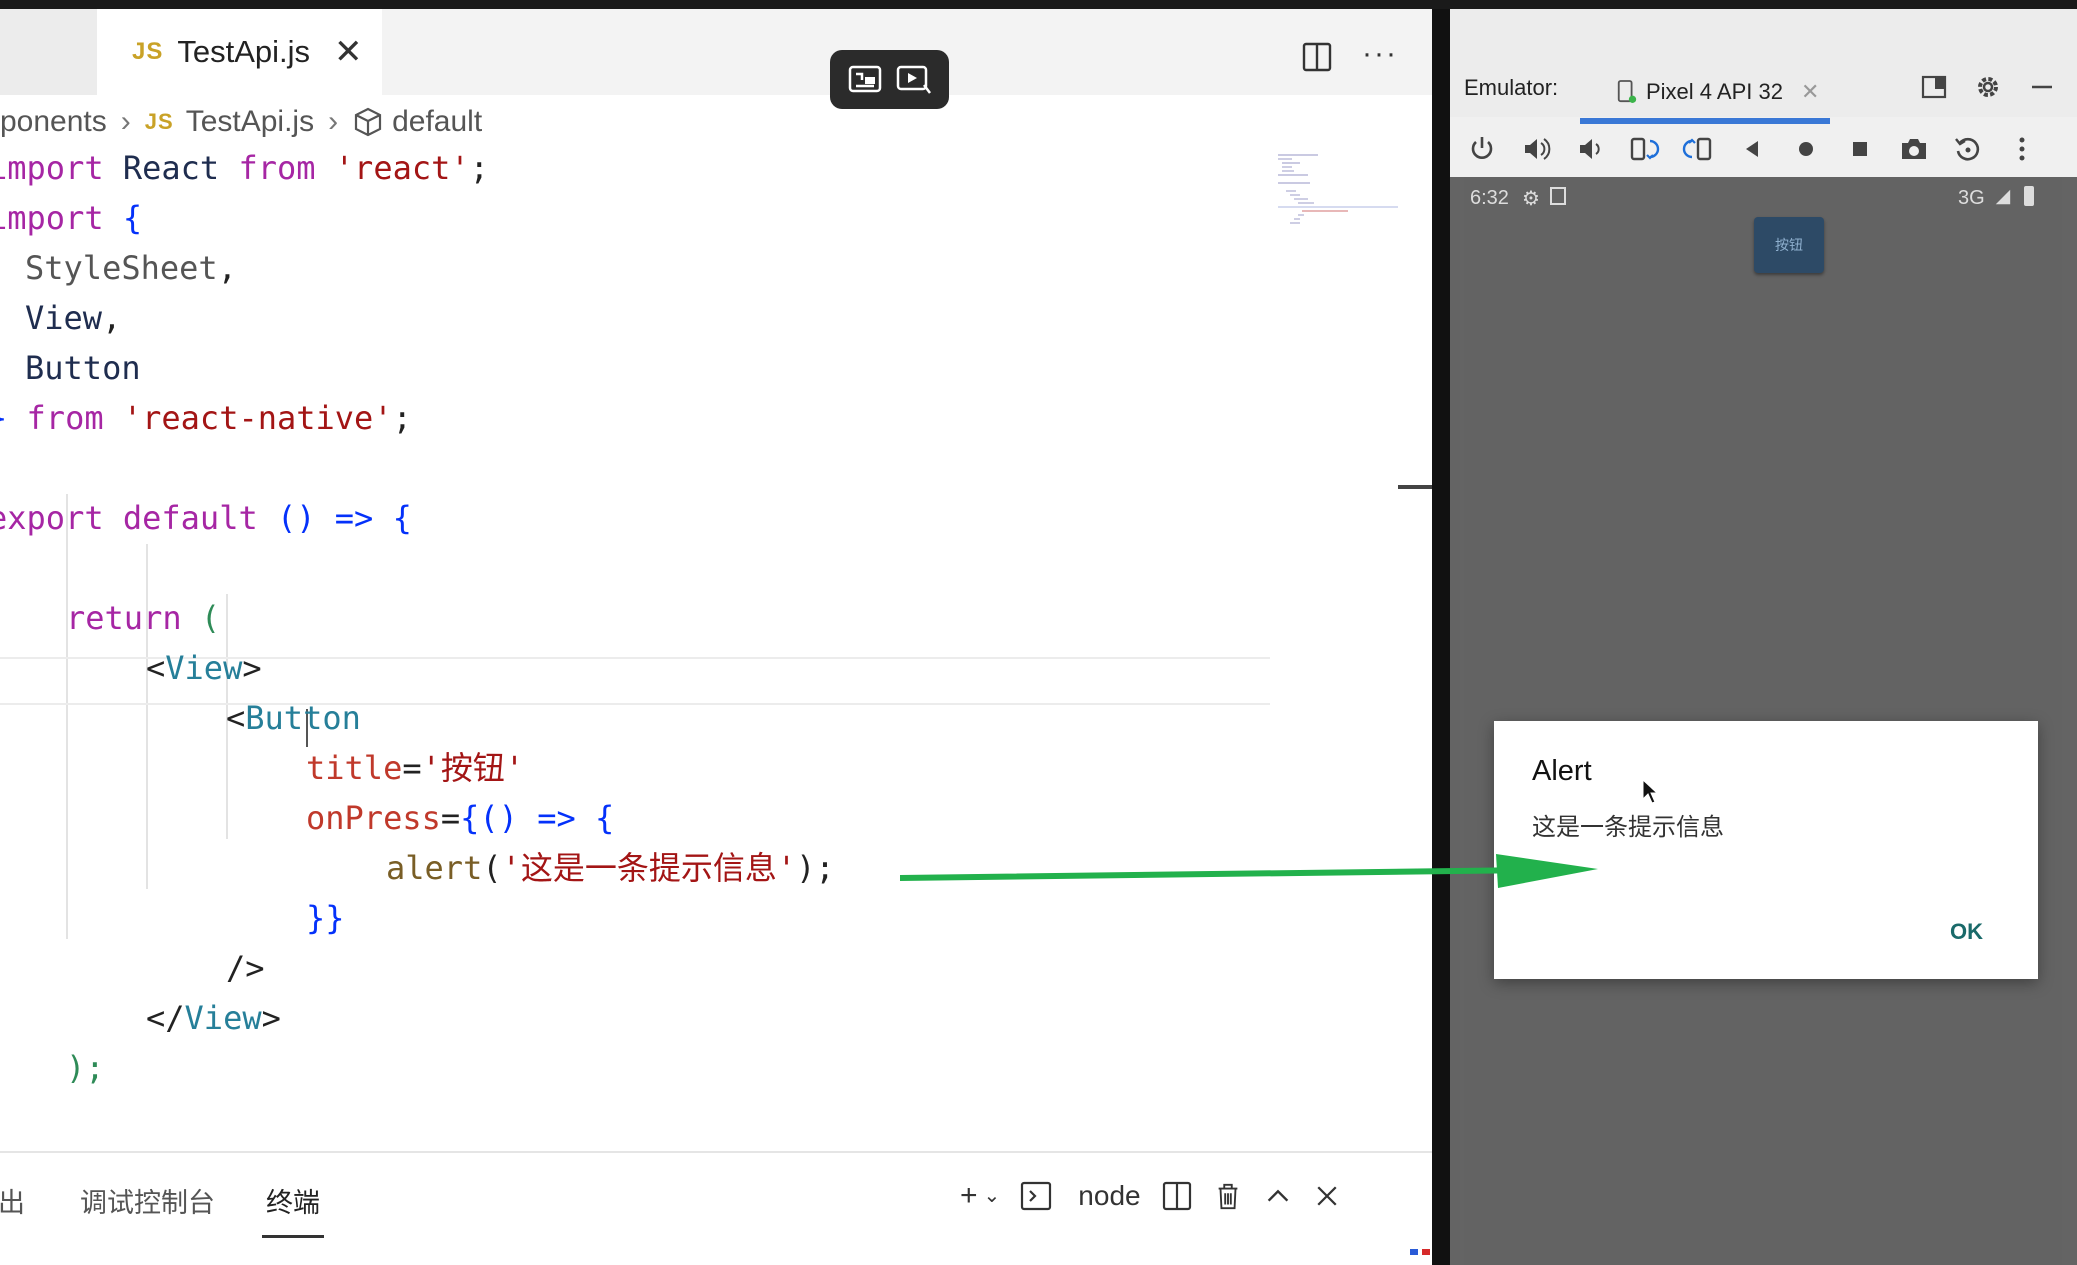  I want to click on reset-icon, so click(1968, 149).